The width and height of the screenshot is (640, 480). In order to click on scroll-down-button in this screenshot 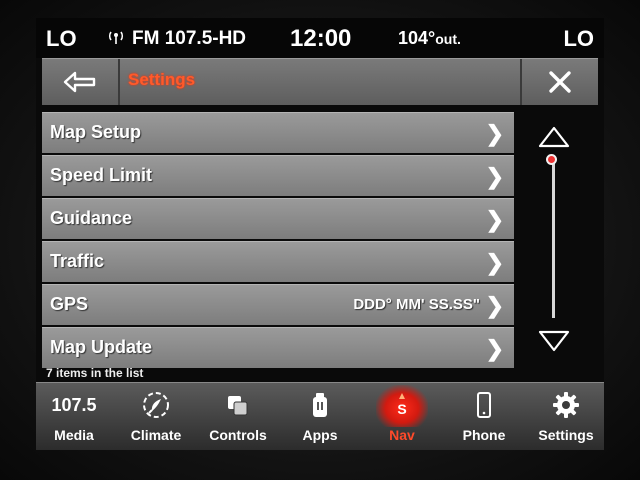, I will do `click(554, 340)`.